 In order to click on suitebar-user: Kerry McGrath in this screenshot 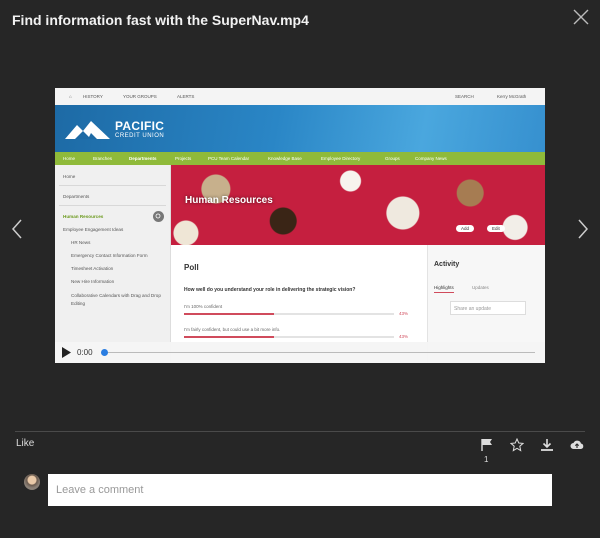, I will do `click(512, 96)`.